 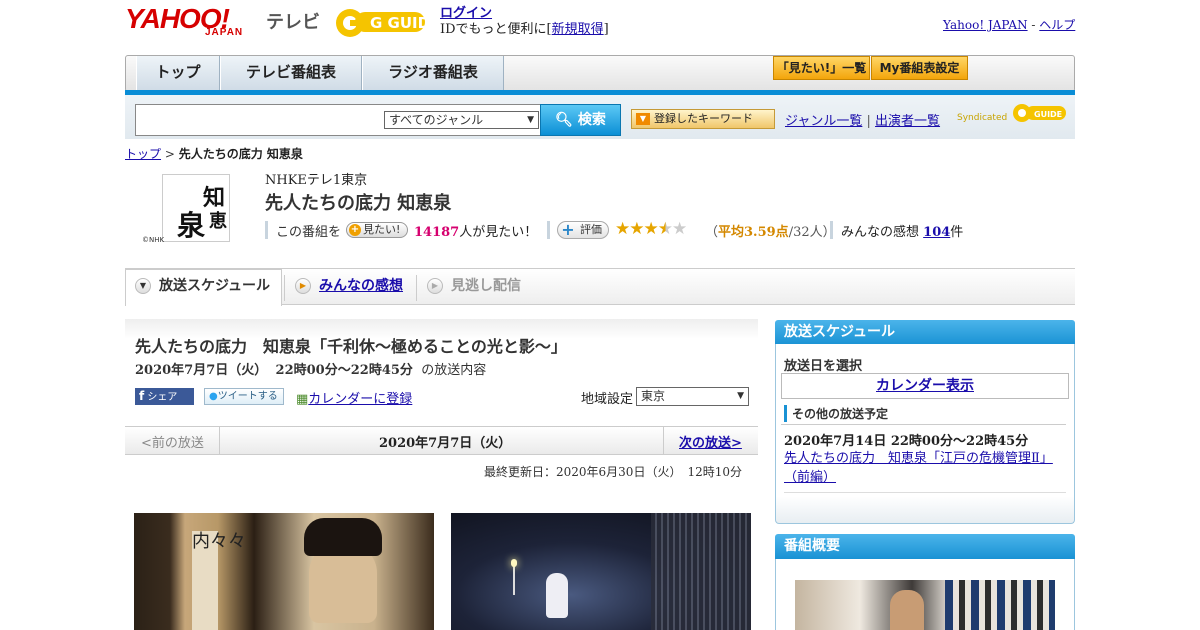 What do you see at coordinates (386, 23) in the screenshot?
I see `gguide-logo: G GUIDE` at bounding box center [386, 23].